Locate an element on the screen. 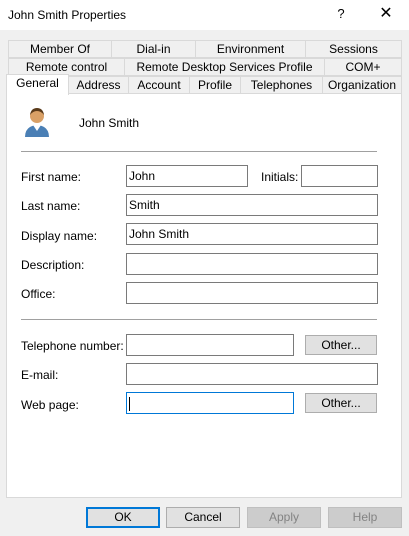  tab-member-of: Member Of is located at coordinates (60, 49).